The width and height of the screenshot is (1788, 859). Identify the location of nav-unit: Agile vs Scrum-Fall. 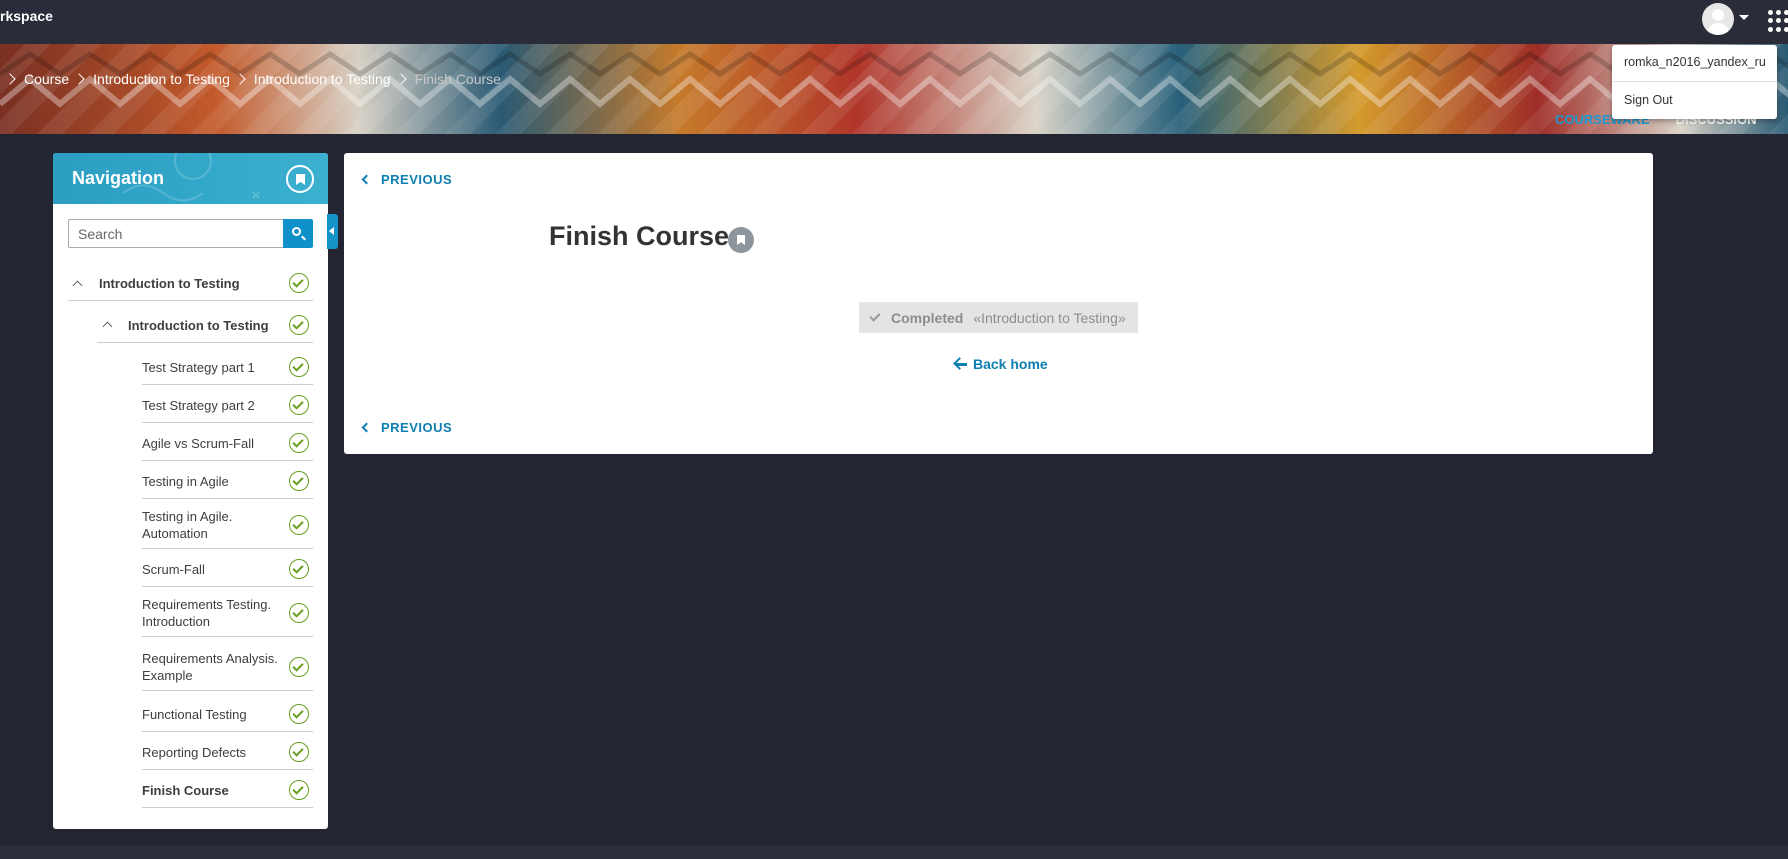
(227, 444).